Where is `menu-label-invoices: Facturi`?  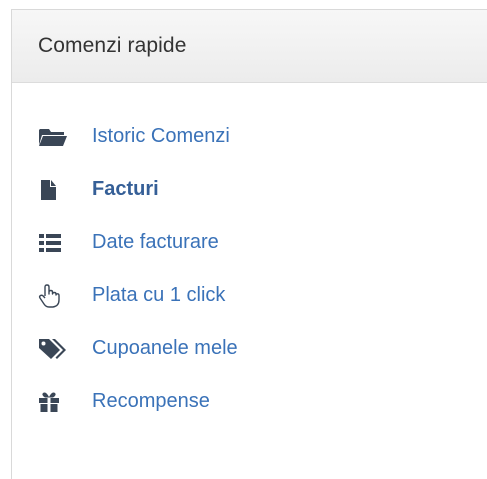 menu-label-invoices: Facturi is located at coordinates (125, 189).